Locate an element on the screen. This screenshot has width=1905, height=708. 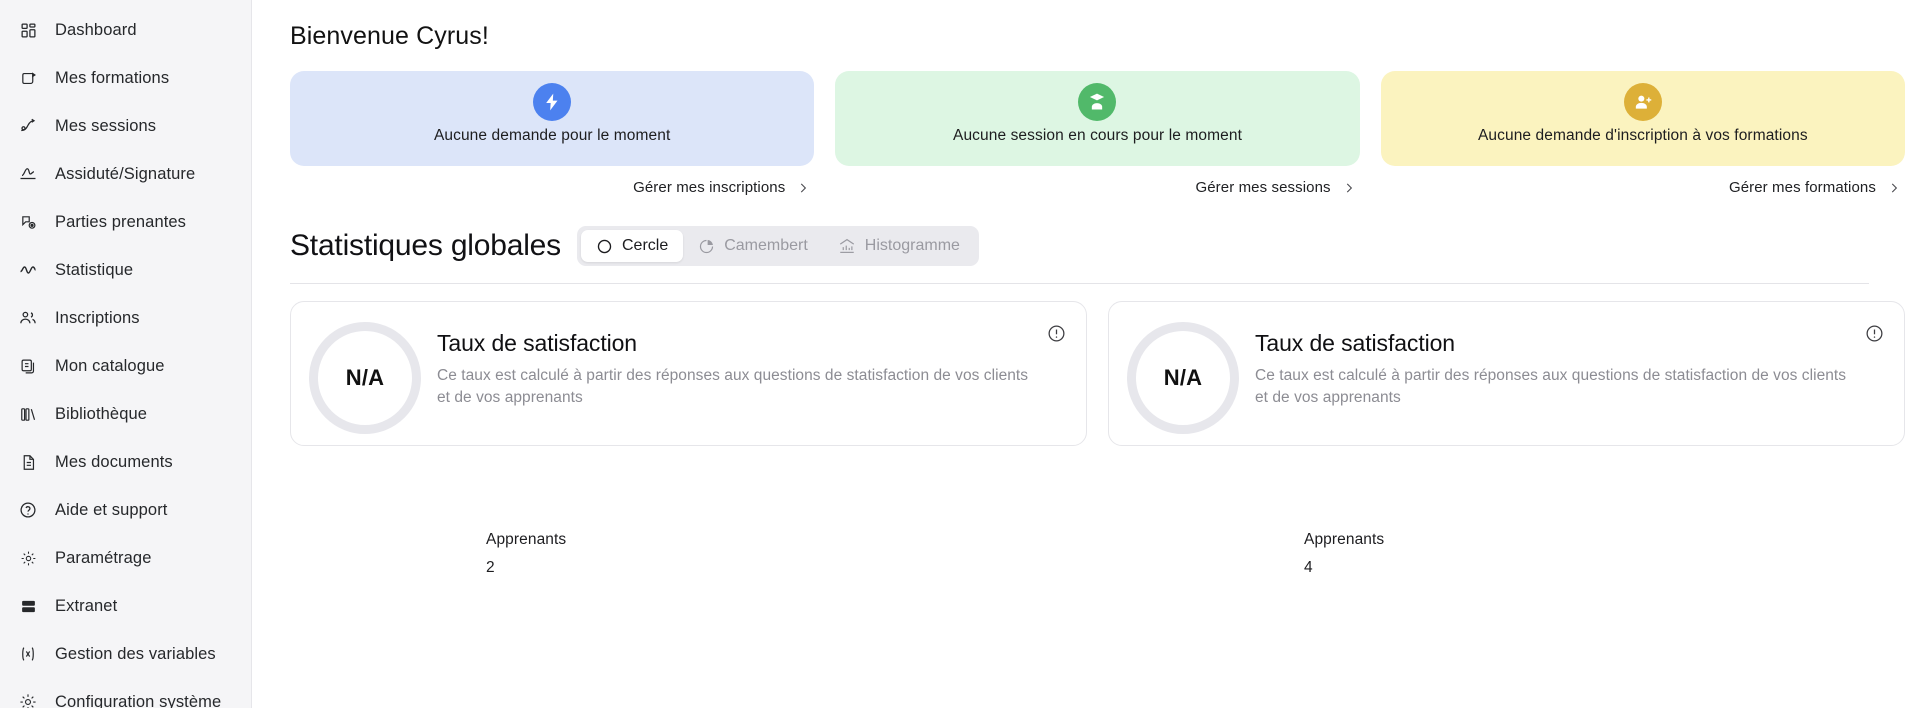
sidebar-item-bibliotheque: Bibliothèque is located at coordinates (125, 414).